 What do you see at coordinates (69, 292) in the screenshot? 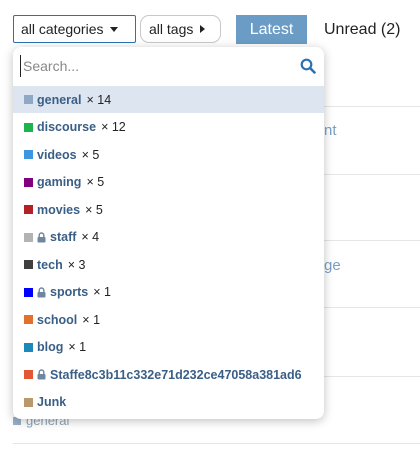
I see `category-option-name: sports` at bounding box center [69, 292].